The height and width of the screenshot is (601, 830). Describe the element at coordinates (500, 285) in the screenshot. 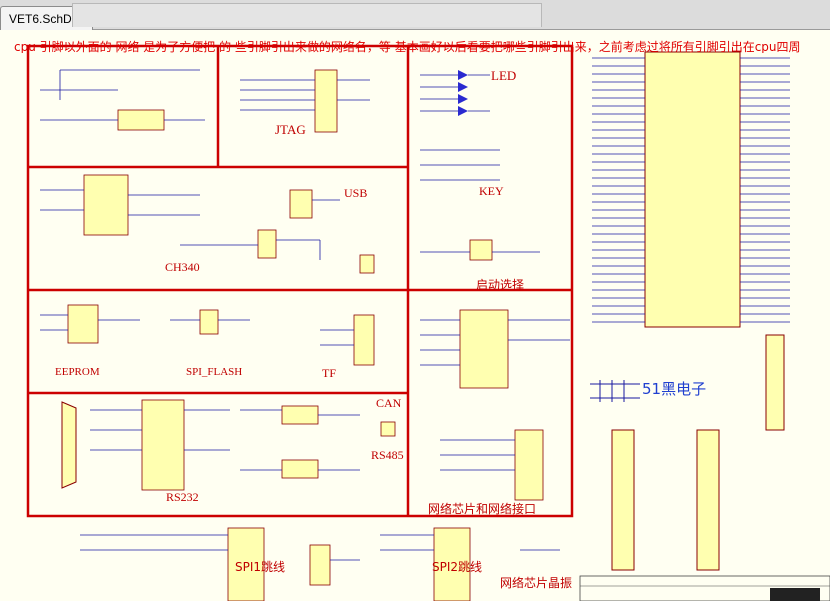

I see `label-boot-select: 启动选择` at that location.